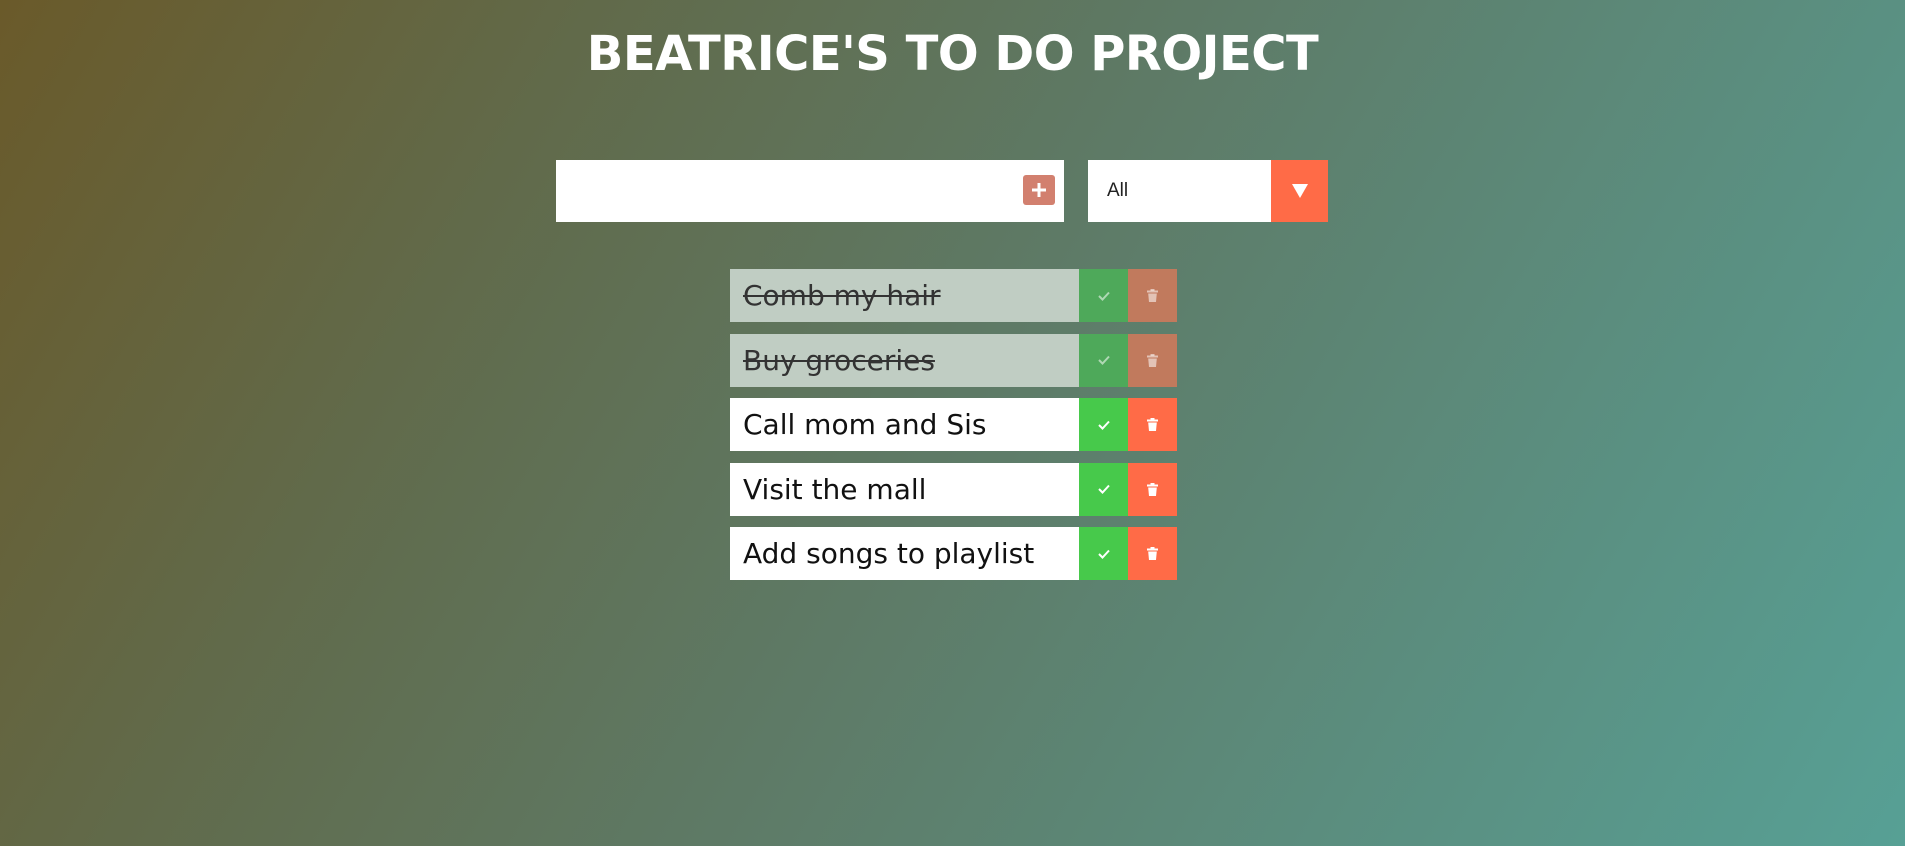 The width and height of the screenshot is (1905, 846). I want to click on todo-form, so click(810, 191).